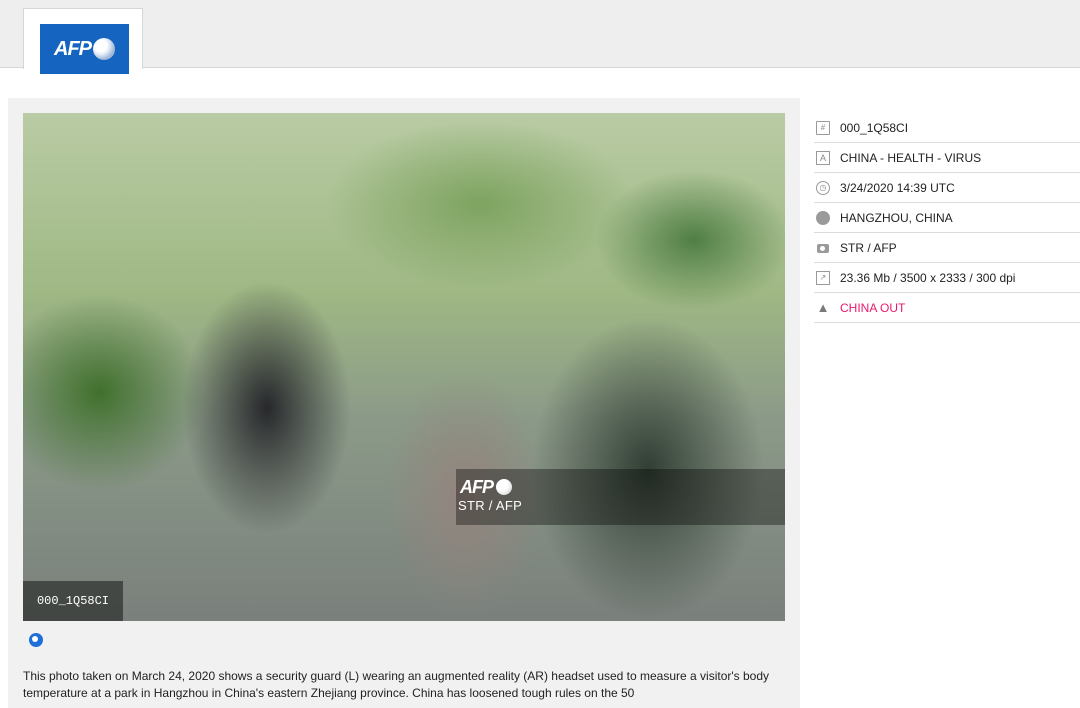  What do you see at coordinates (104, 49) in the screenshot?
I see `afp-globe-icon` at bounding box center [104, 49].